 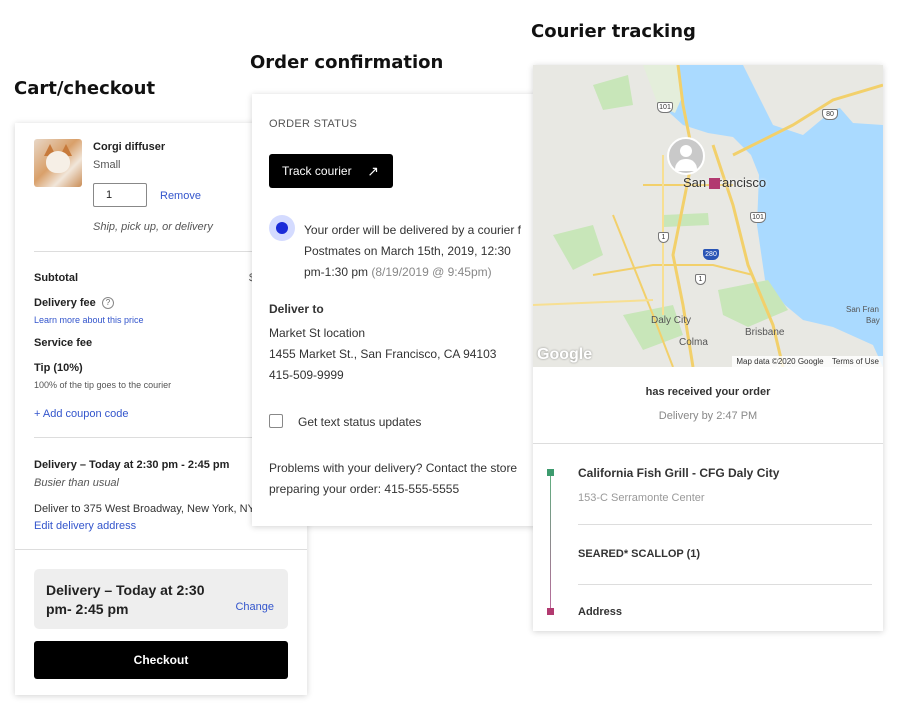 I want to click on fulfillment-note: Ship, pick up, or delivery, so click(x=153, y=227).